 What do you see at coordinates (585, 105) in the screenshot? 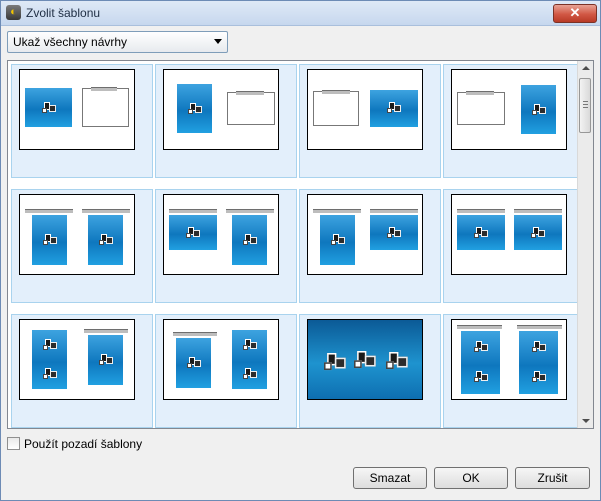
I see `scrollbar-thumb` at bounding box center [585, 105].